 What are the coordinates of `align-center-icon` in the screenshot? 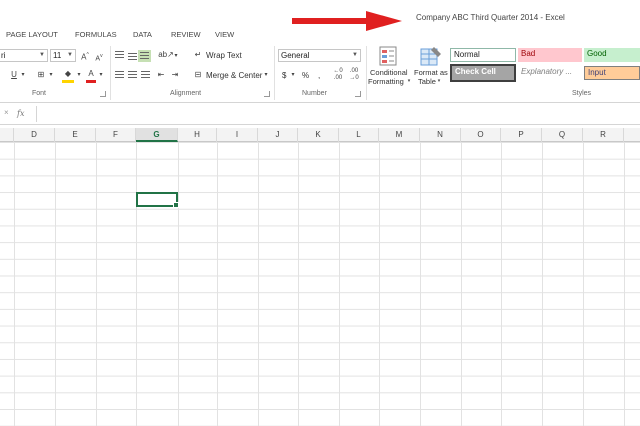 It's located at (132, 75).